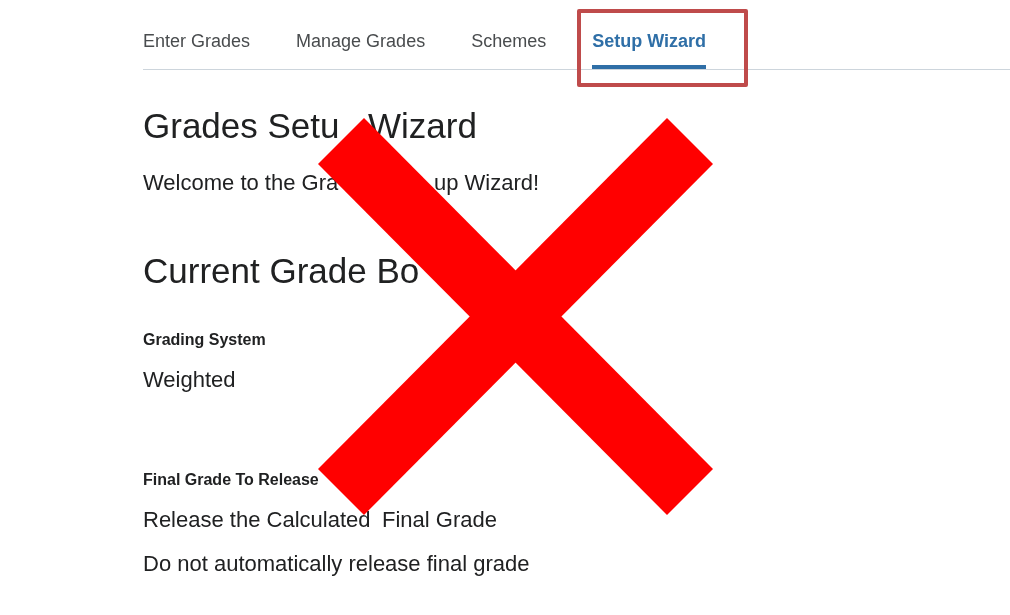 The width and height of the screenshot is (1010, 615). Describe the element at coordinates (257, 519) in the screenshot. I see `setting-value: Release the Calculated` at that location.